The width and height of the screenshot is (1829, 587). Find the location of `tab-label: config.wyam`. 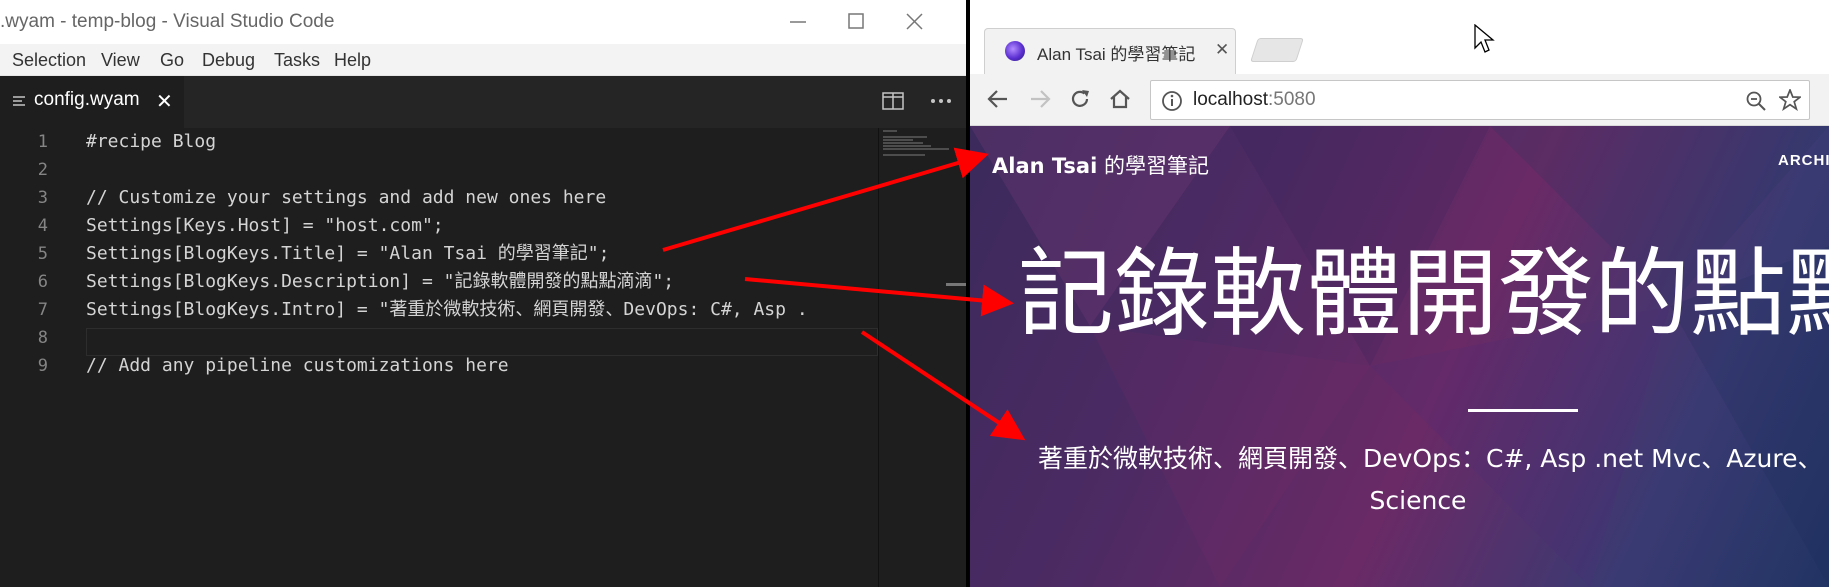

tab-label: config.wyam is located at coordinates (87, 99).